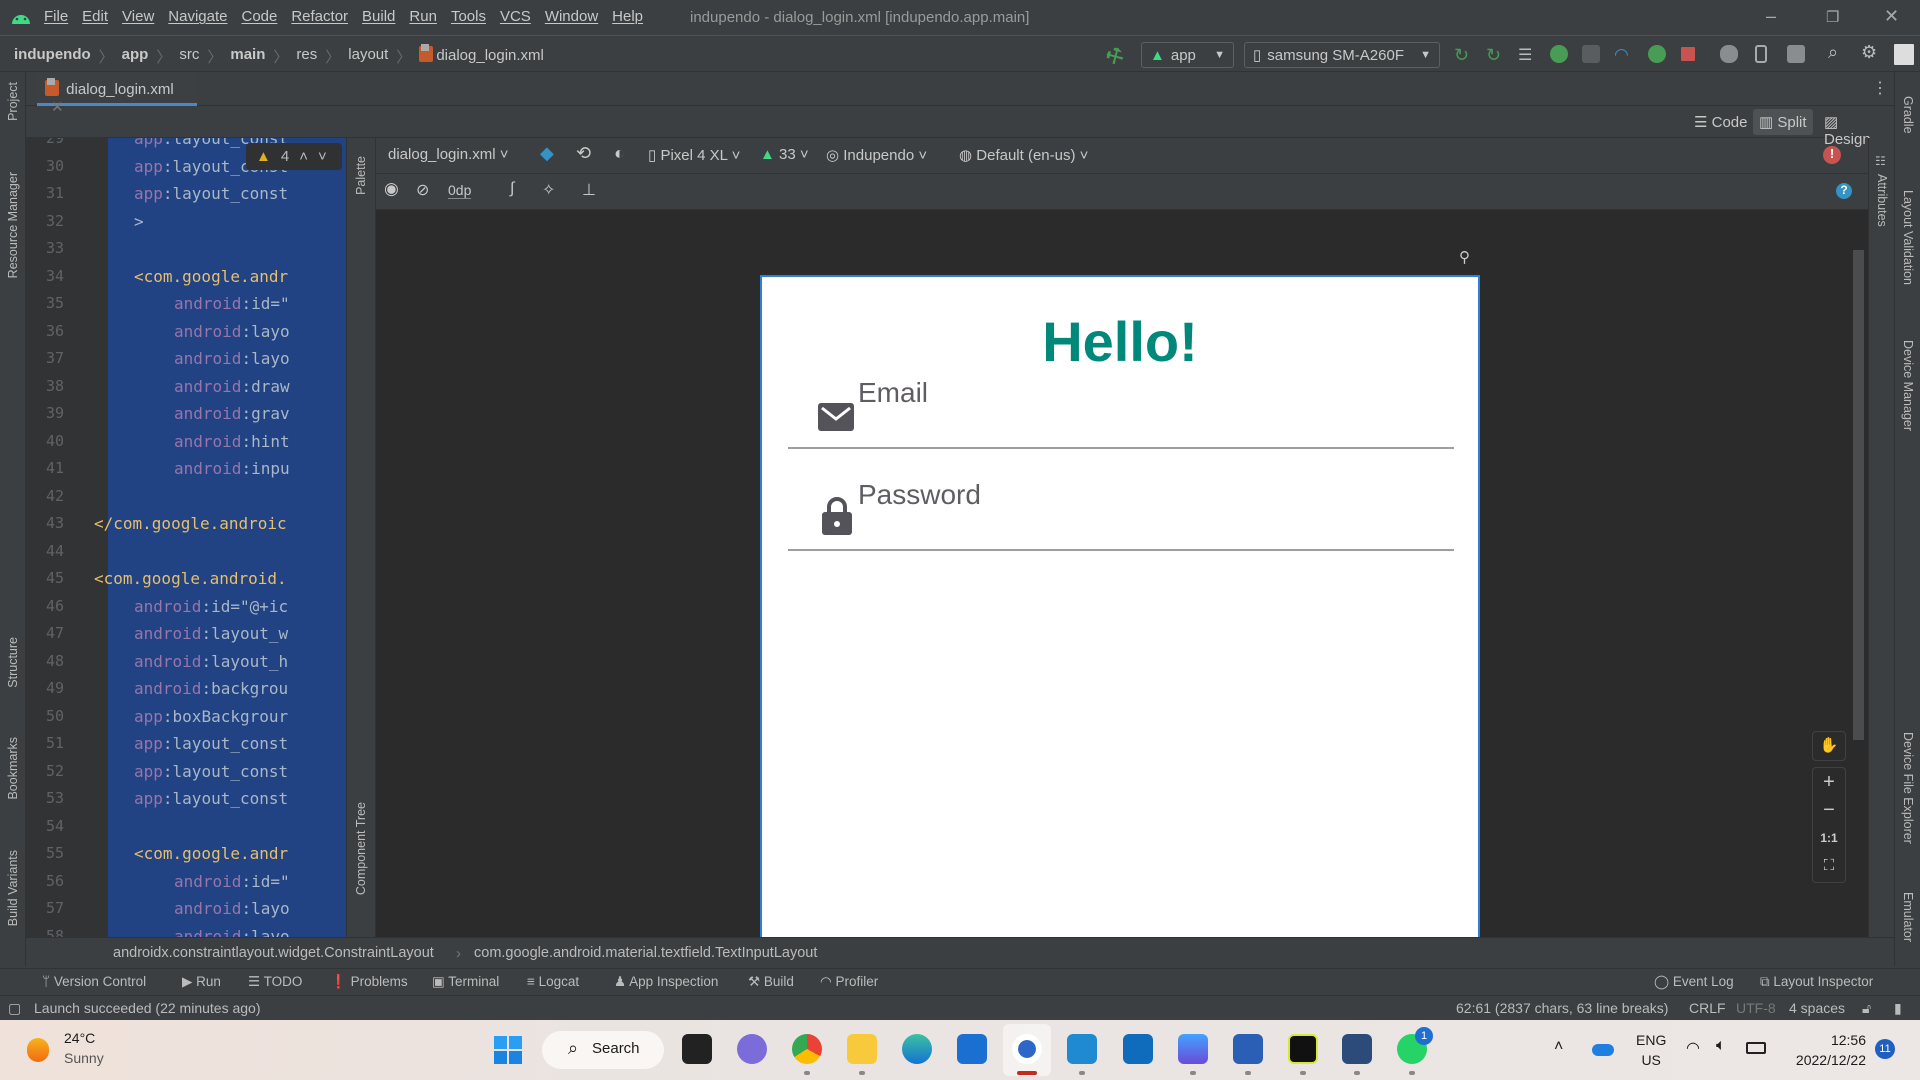 The height and width of the screenshot is (1080, 1920). I want to click on microsoft-store-icon, so click(972, 1049).